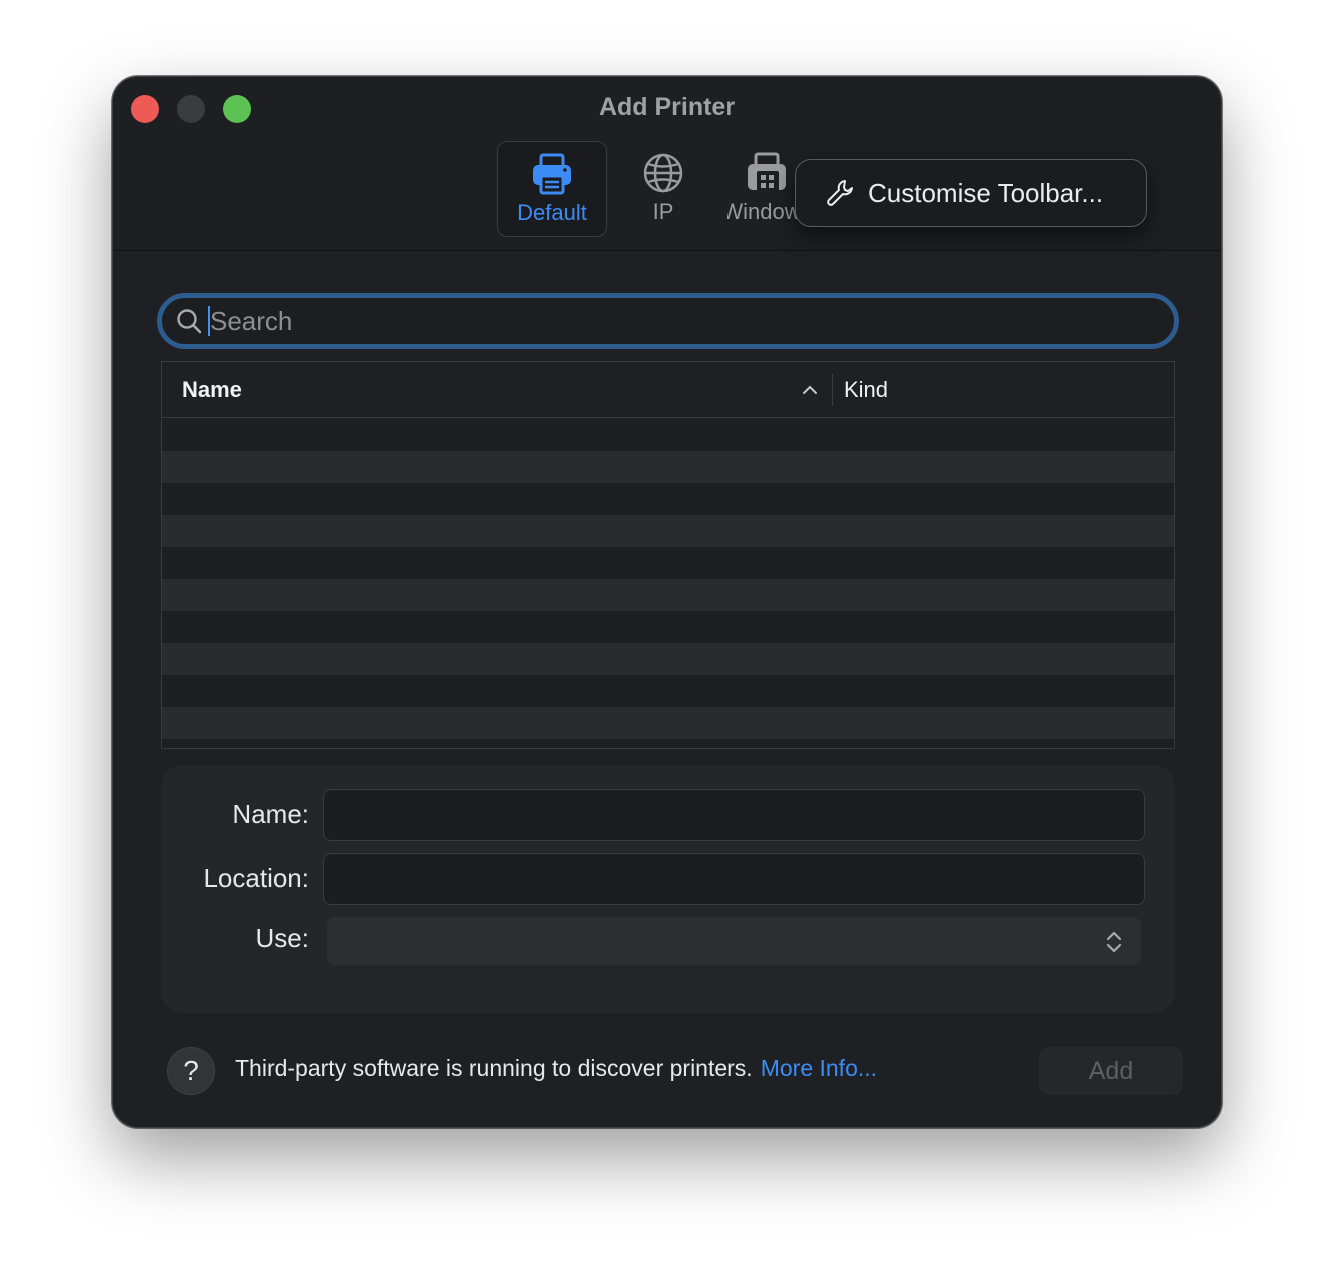 The width and height of the screenshot is (1334, 1276). I want to click on sort-ascending-icon, so click(810, 390).